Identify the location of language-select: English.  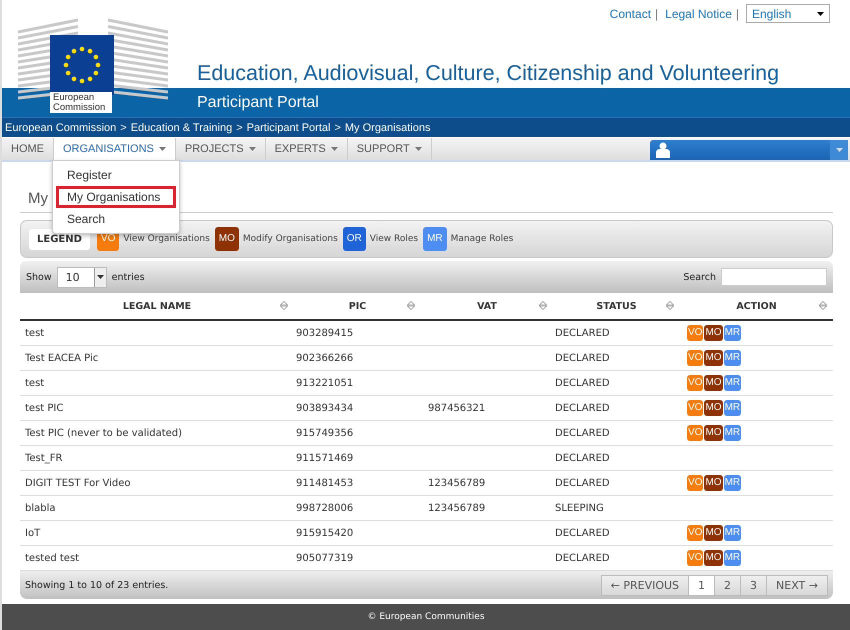
(788, 13).